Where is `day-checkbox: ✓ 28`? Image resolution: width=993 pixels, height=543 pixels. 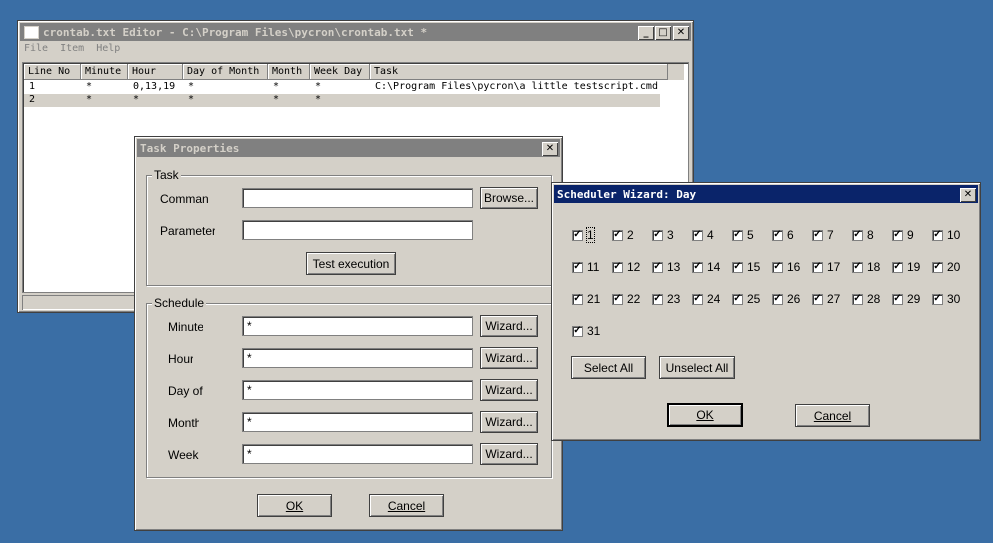 day-checkbox: ✓ 28 is located at coordinates (866, 299).